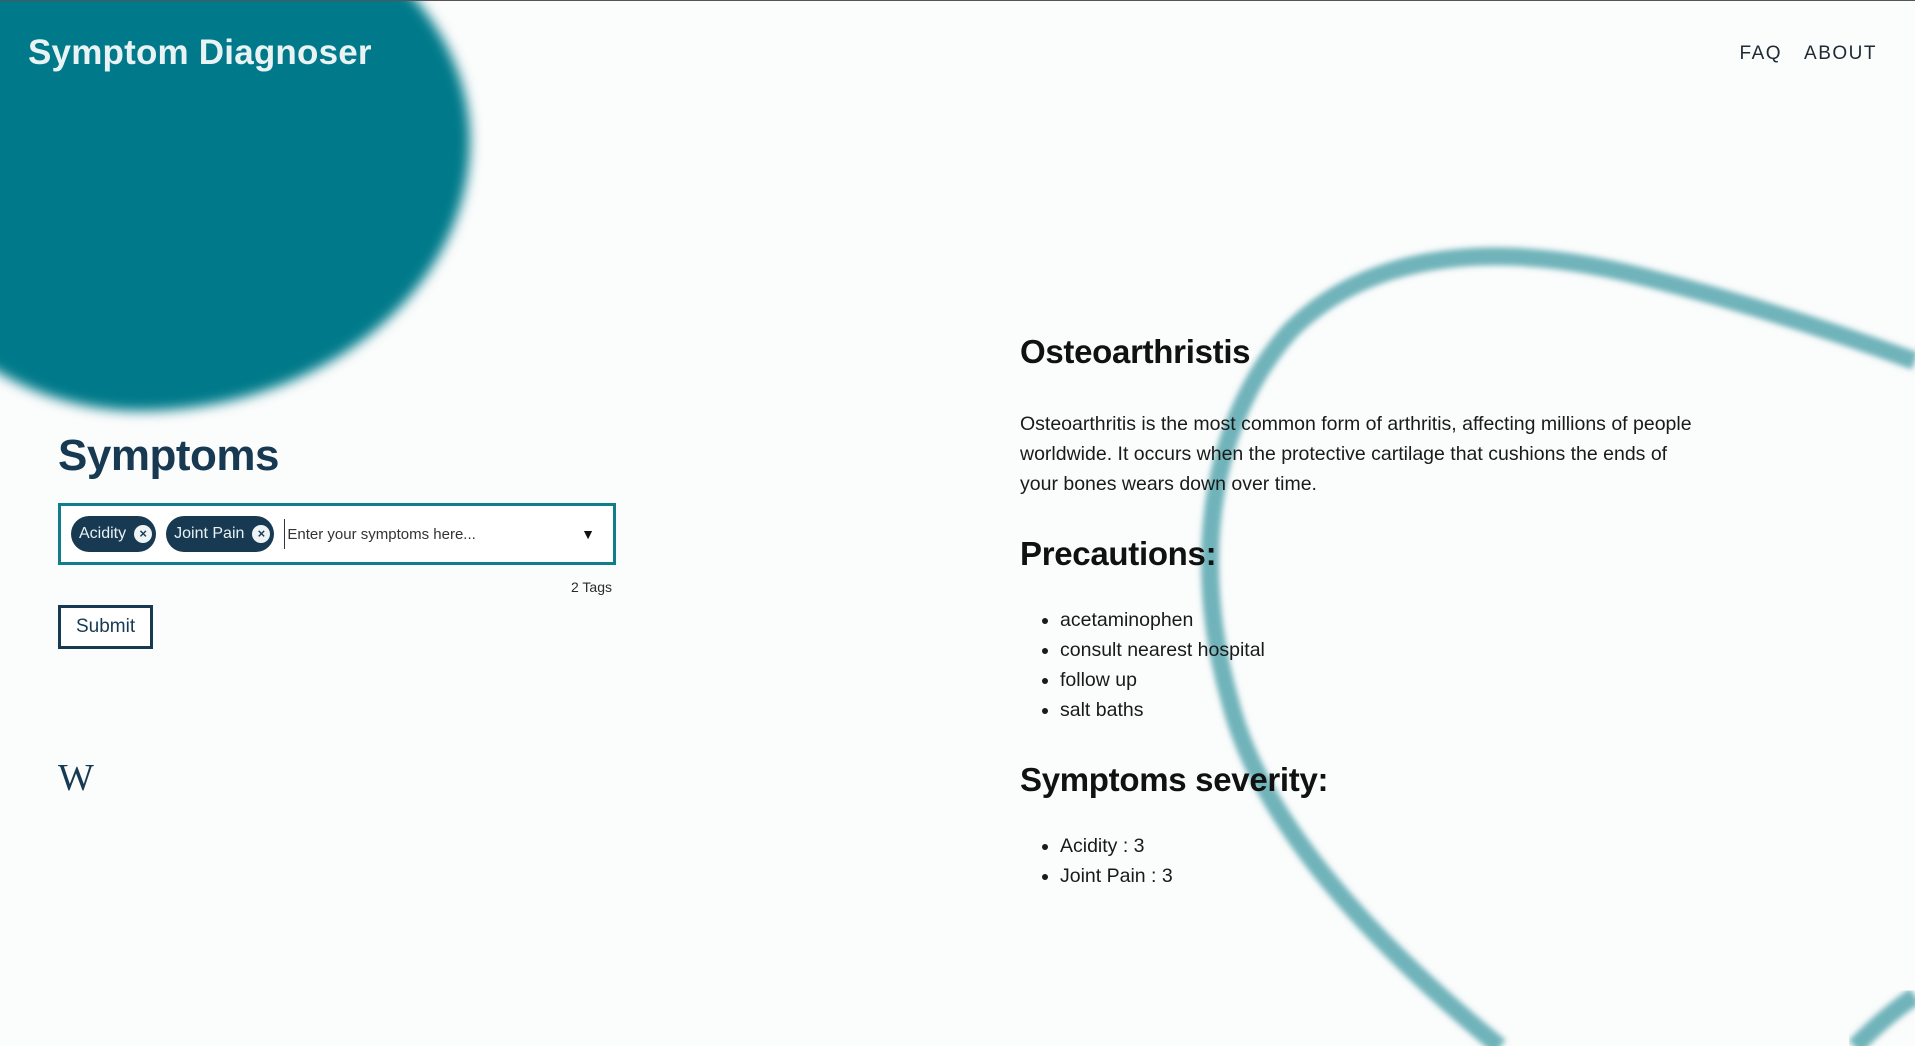 Image resolution: width=1915 pixels, height=1046 pixels. What do you see at coordinates (588, 534) in the screenshot?
I see `dropdown-arrow-icon: ▼` at bounding box center [588, 534].